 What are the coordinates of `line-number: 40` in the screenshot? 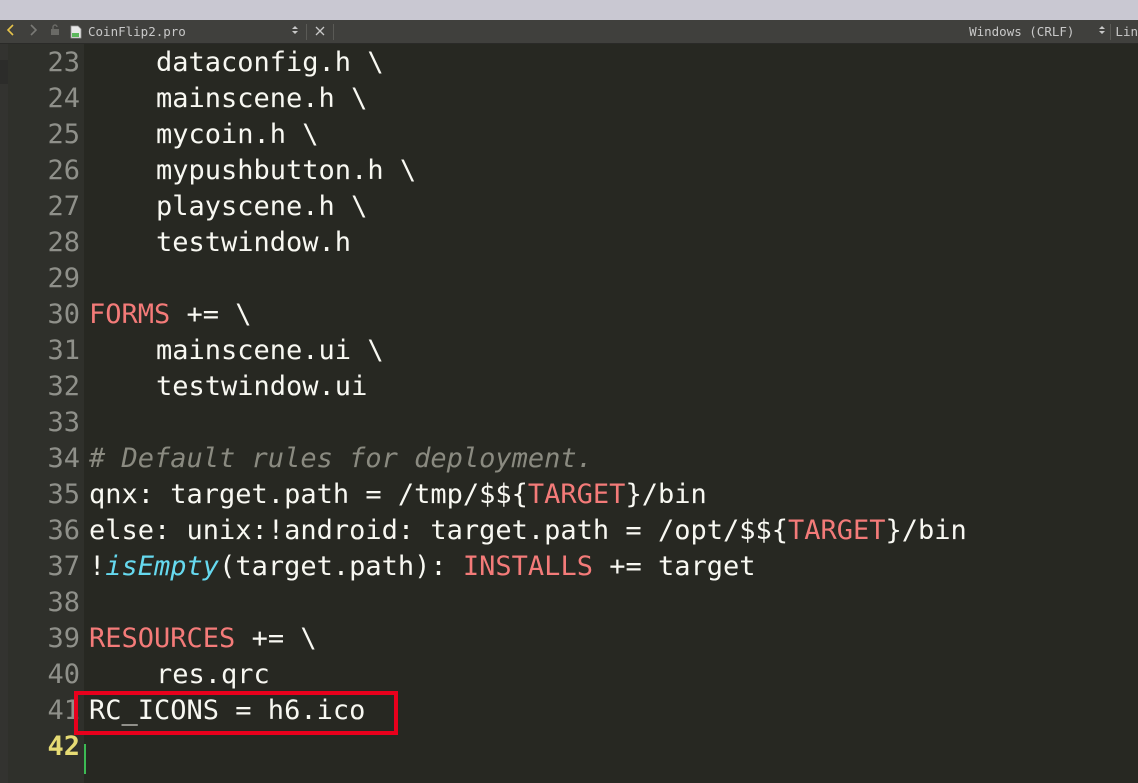 It's located at (63, 674).